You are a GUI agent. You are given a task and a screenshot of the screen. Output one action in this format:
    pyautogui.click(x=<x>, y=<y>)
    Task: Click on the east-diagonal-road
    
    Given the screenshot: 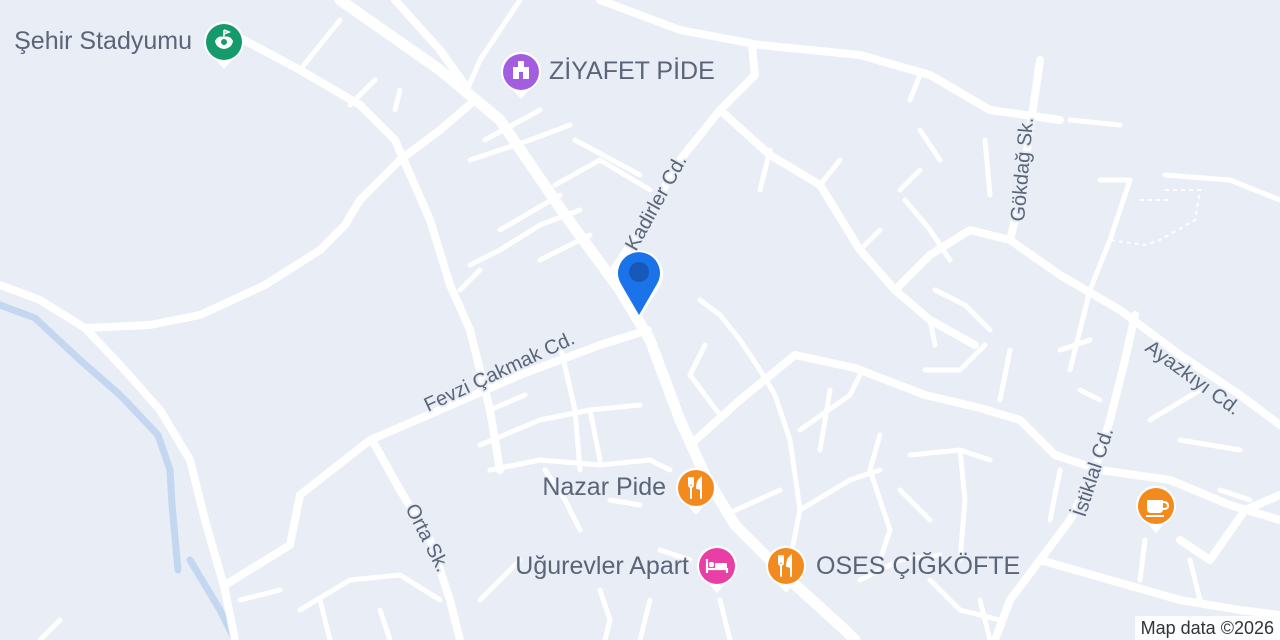 What is the action you would take?
    pyautogui.click(x=847, y=227)
    